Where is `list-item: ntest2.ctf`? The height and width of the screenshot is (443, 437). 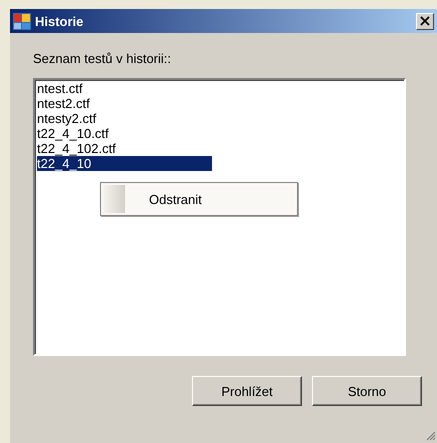 list-item: ntest2.ctf is located at coordinates (220, 103).